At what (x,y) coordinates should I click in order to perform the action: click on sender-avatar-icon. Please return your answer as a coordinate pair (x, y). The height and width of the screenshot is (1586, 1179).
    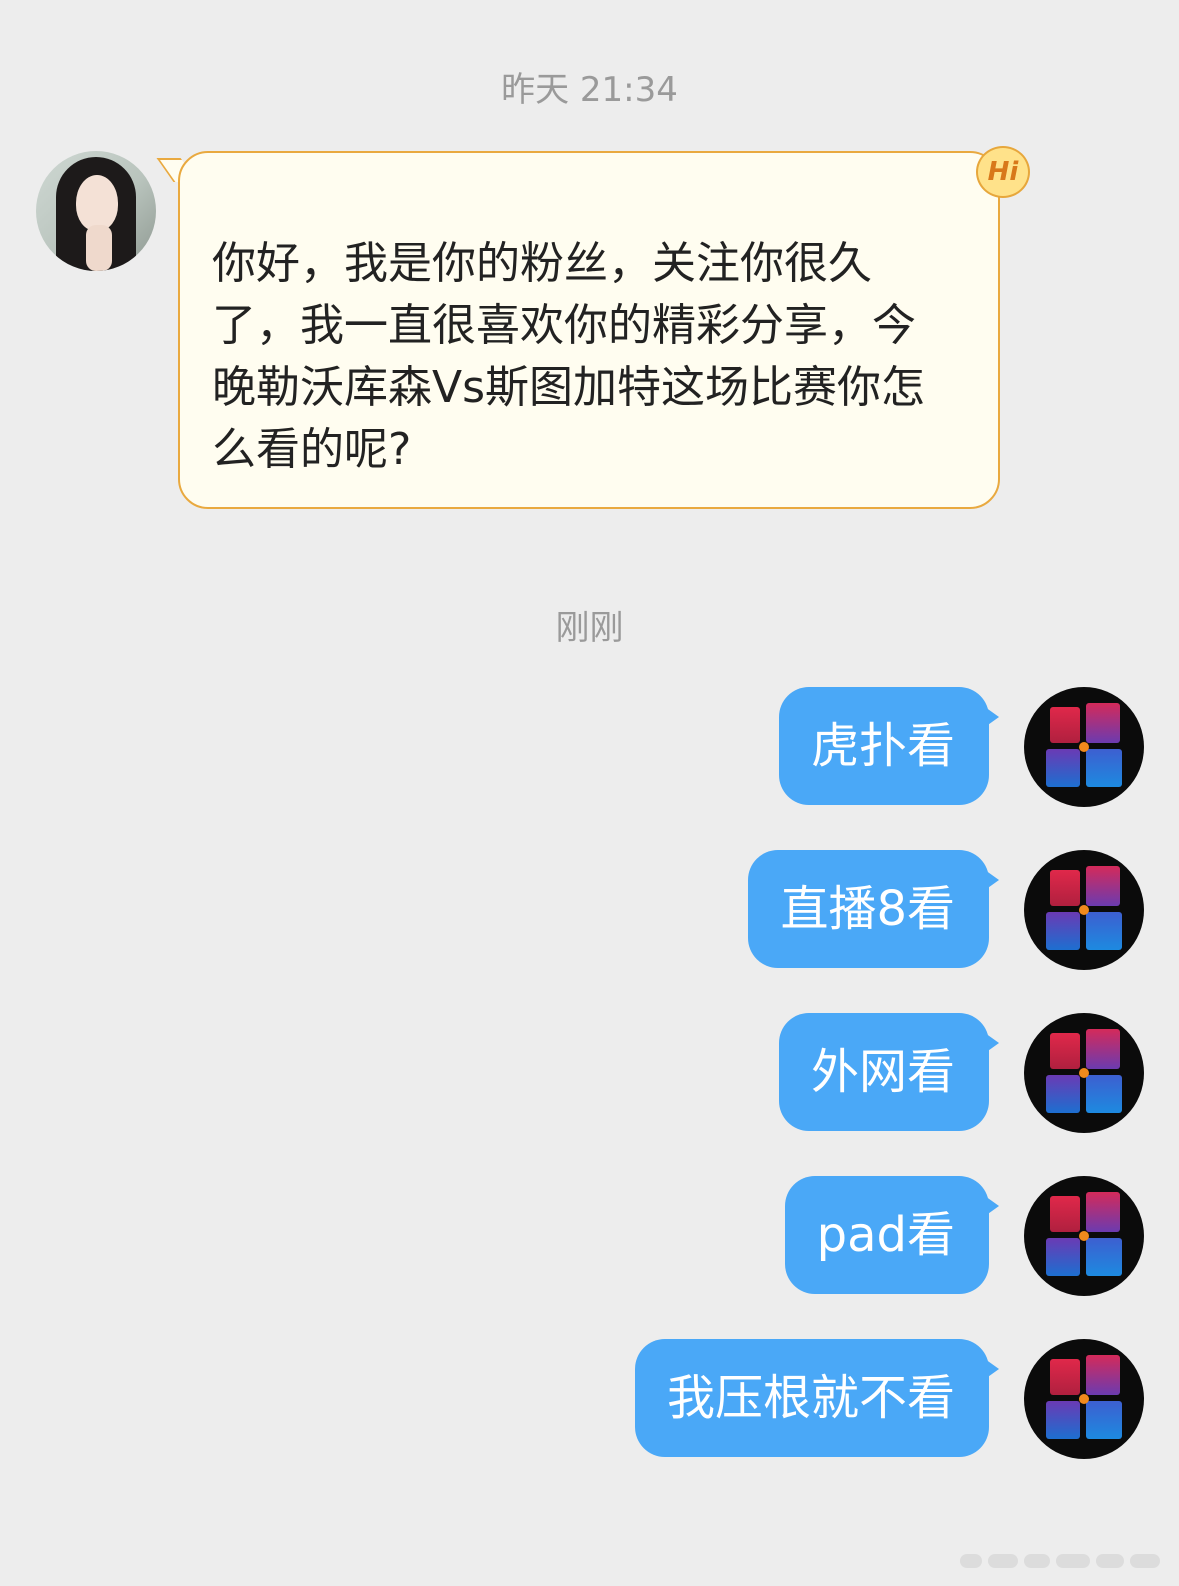
    Looking at the image, I should click on (96, 211).